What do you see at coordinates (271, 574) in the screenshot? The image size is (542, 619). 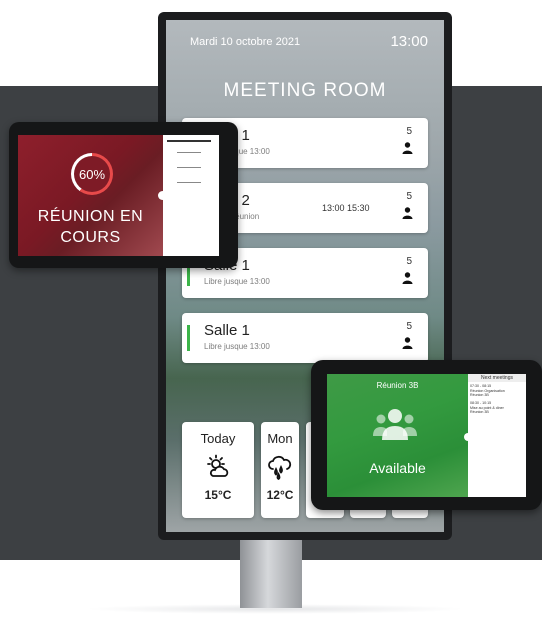 I see `kiosk-stand` at bounding box center [271, 574].